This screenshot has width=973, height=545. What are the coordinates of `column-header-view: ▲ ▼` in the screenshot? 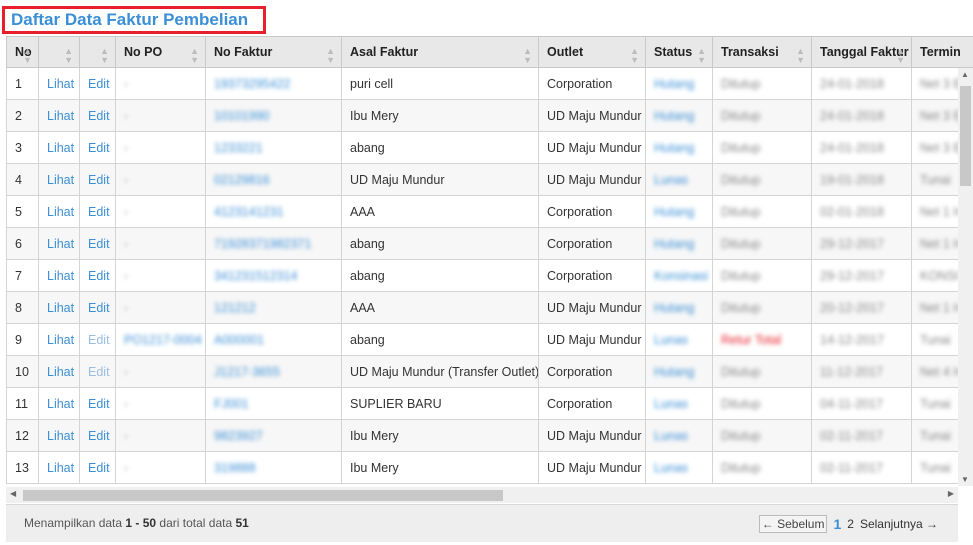 It's located at (59, 52).